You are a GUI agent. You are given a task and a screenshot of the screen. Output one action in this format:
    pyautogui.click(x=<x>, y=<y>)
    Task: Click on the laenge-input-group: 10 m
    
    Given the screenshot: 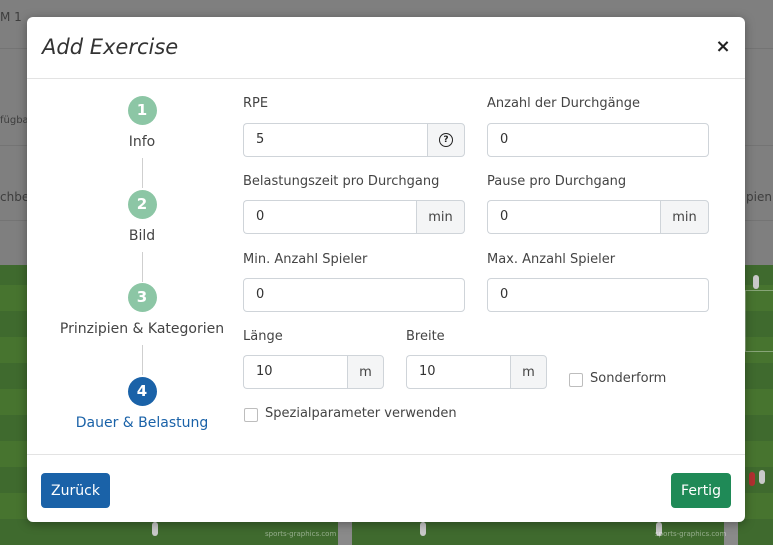 What is the action you would take?
    pyautogui.click(x=313, y=372)
    